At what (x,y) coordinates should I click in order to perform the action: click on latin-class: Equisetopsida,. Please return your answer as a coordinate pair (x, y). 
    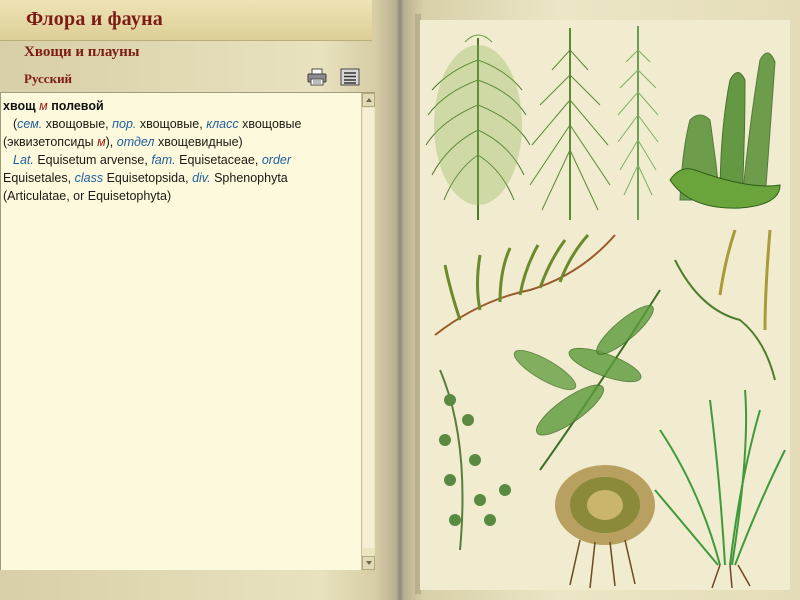
    Looking at the image, I should click on (147, 178).